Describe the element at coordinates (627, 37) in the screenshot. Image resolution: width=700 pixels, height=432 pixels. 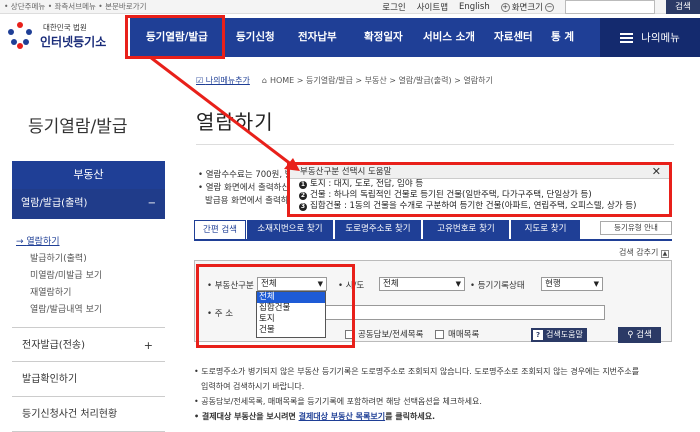
I see `hamburger-icon` at that location.